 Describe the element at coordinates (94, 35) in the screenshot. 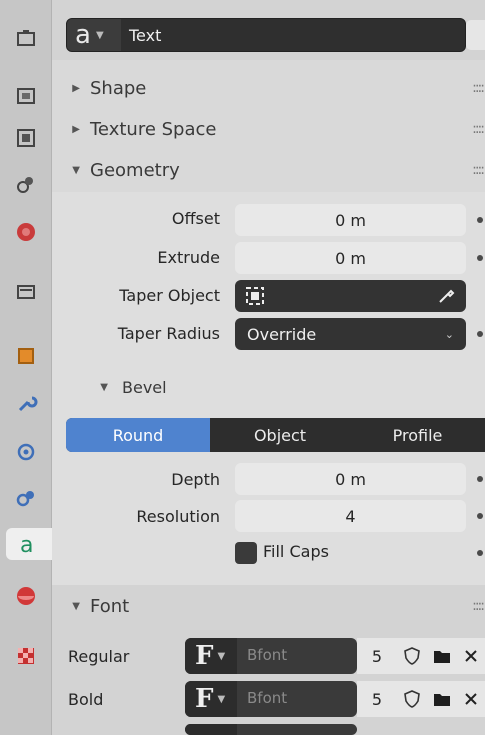

I see `text-data-icon: a ▼` at that location.